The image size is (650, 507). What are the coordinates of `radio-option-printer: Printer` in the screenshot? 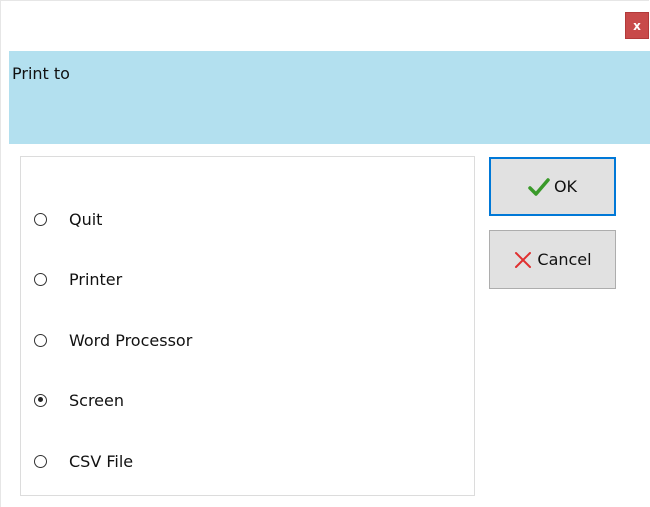 It's located at (78, 279).